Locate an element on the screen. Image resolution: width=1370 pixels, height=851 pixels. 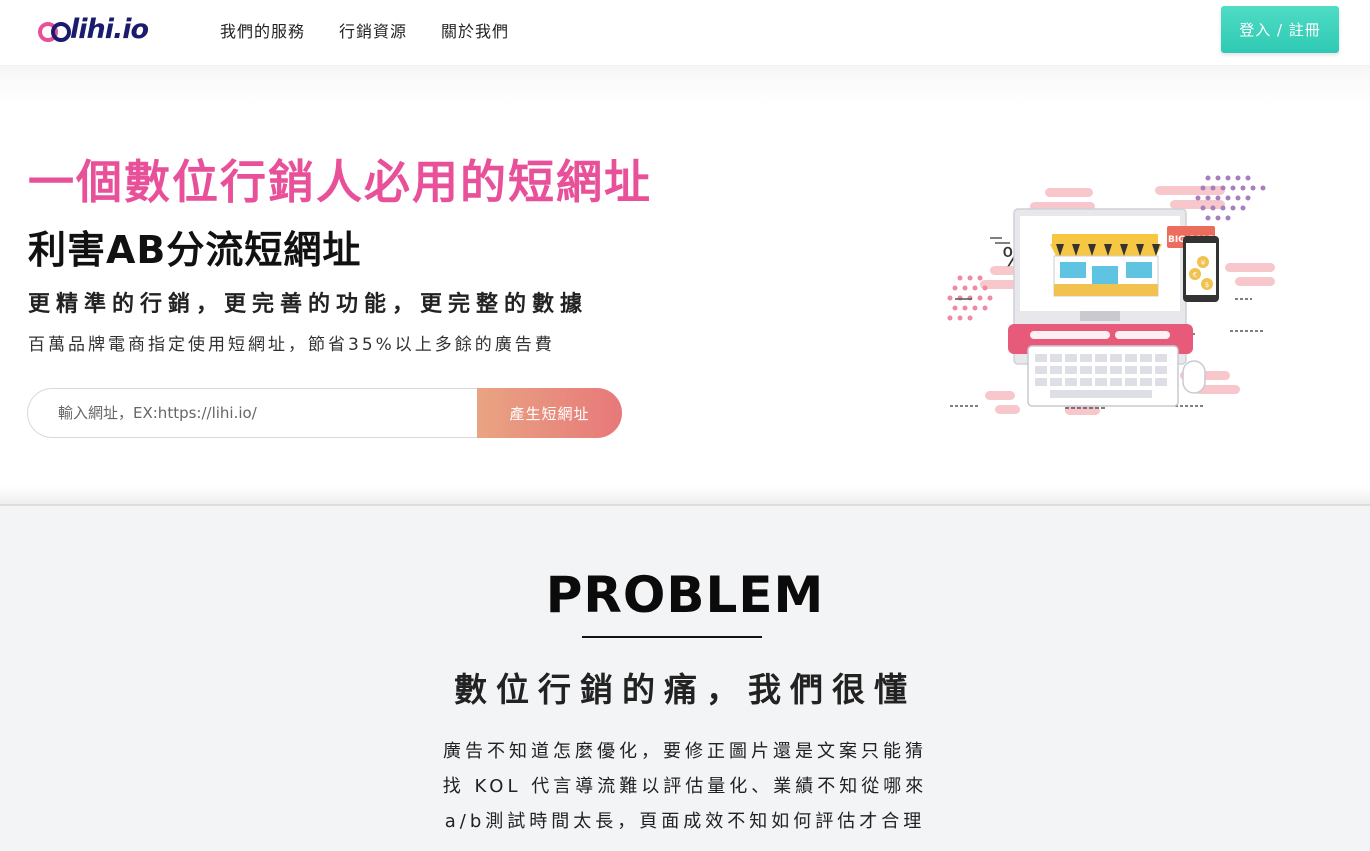
problem-subtitle: 數位行銷的痛，我們很懂 is located at coordinates (685, 689).